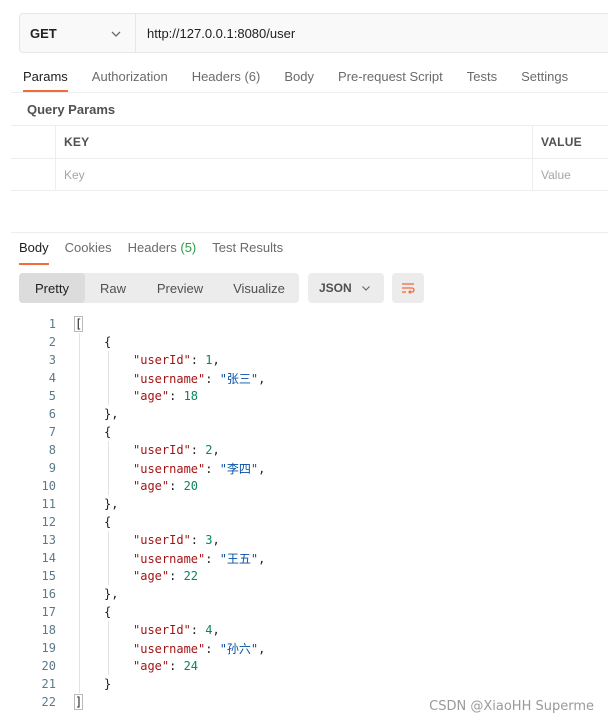 Image resolution: width=608 pixels, height=722 pixels. Describe the element at coordinates (78, 324) in the screenshot. I see `json-punctuation: [` at that location.